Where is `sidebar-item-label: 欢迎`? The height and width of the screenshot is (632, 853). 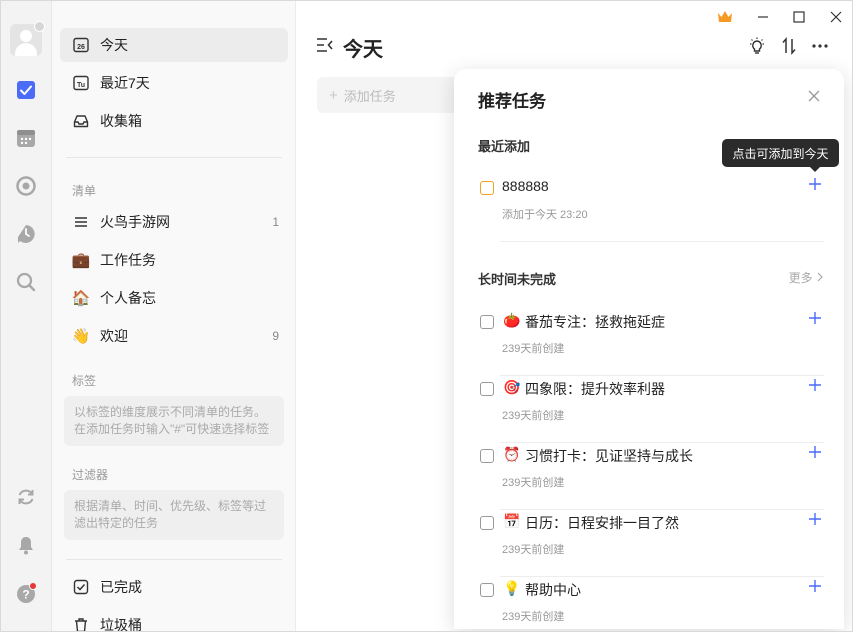
sidebar-item-label: 欢迎 is located at coordinates (114, 336).